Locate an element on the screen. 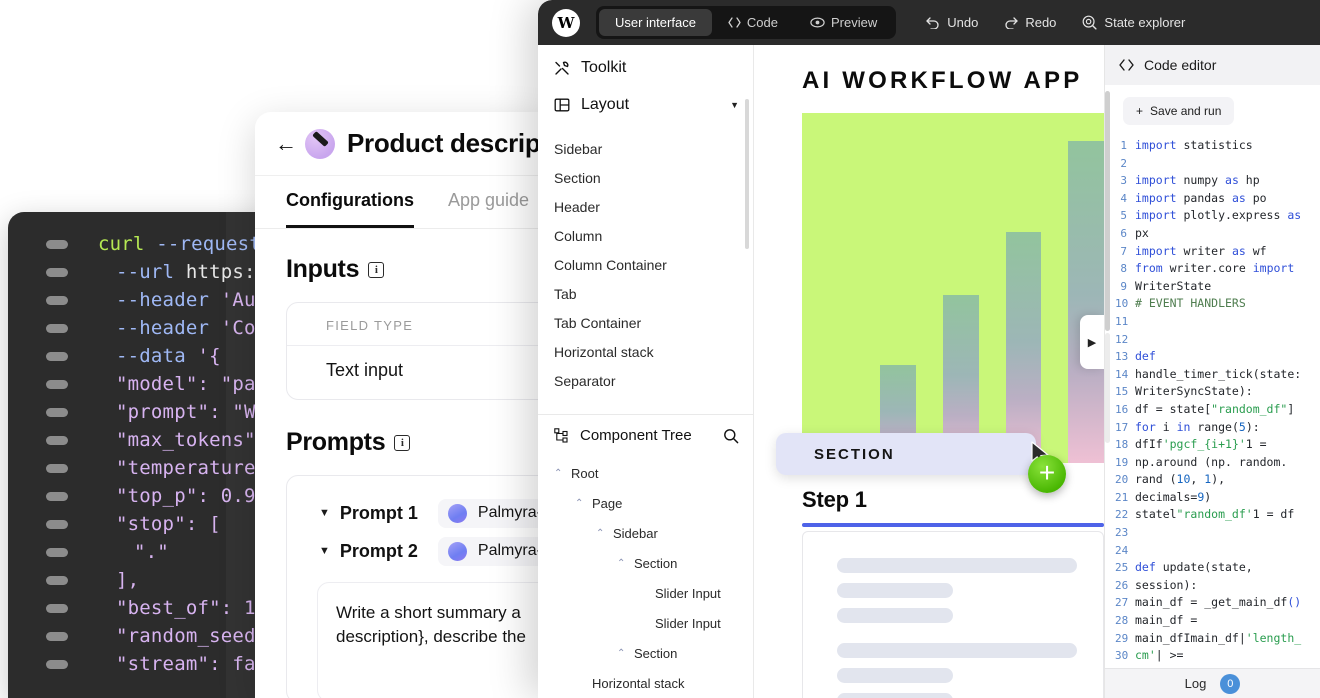  tree-node-label: Root is located at coordinates (585, 473).